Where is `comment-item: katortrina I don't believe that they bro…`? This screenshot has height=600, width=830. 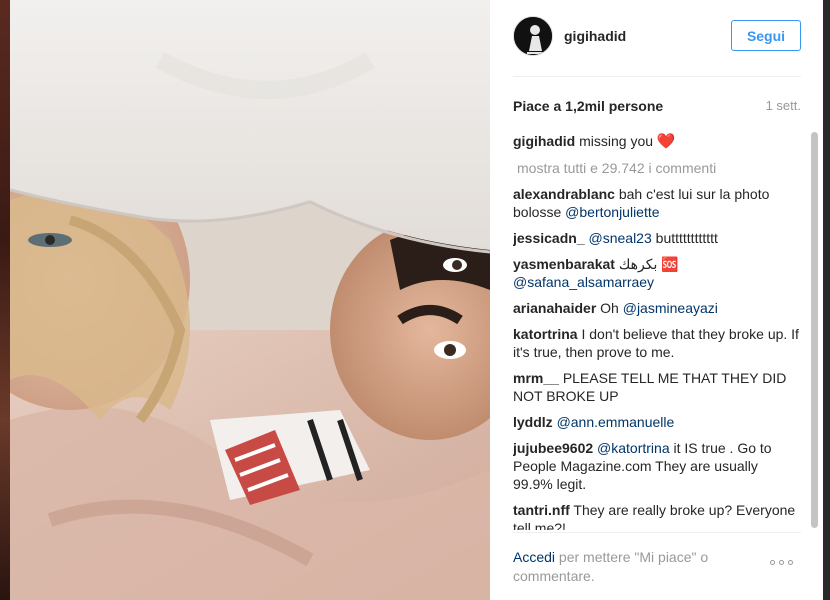
comment-item: katortrina I don't believe that they bro… is located at coordinates (656, 343).